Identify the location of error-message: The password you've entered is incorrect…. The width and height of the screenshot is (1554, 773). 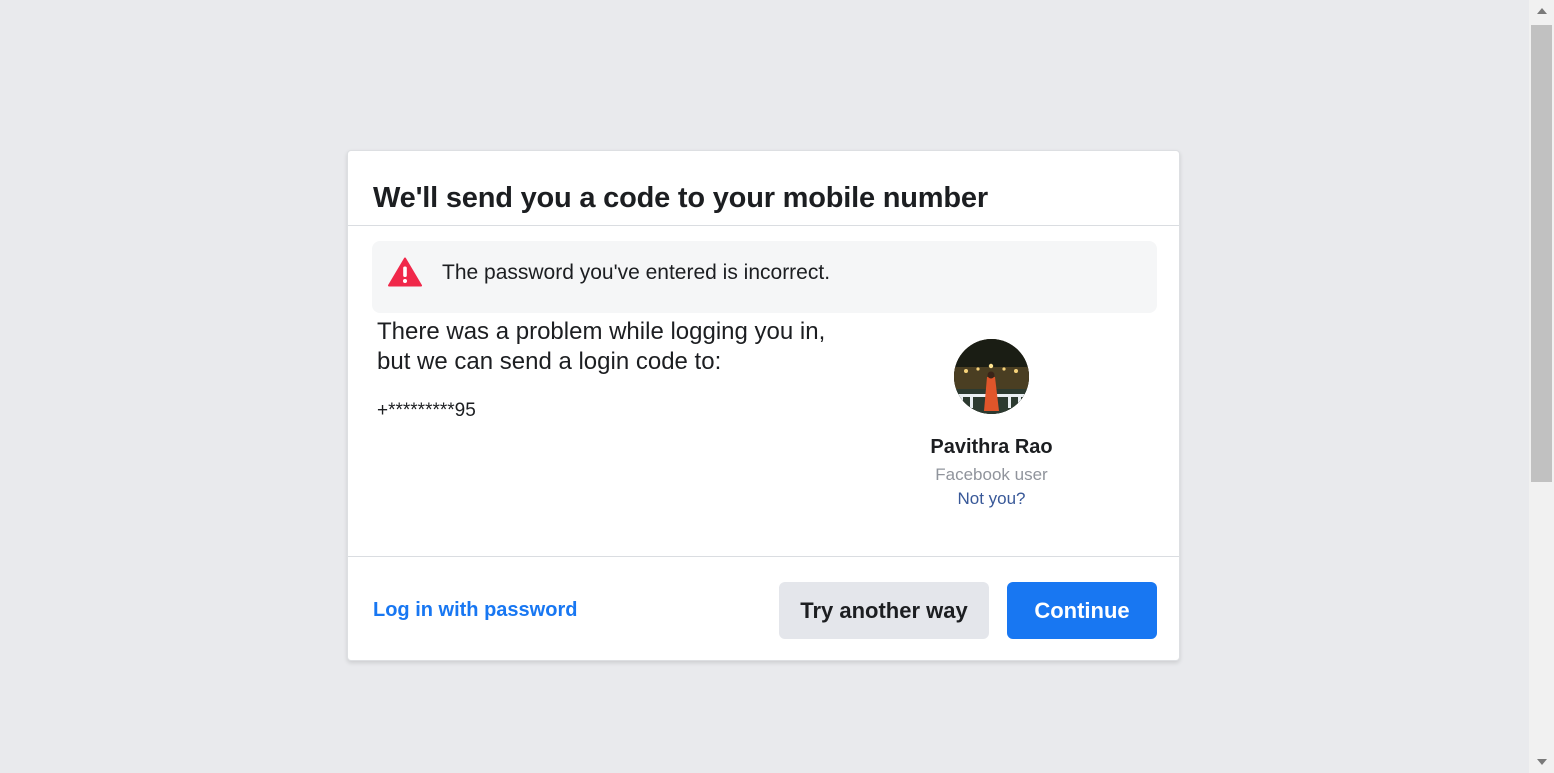
(636, 272).